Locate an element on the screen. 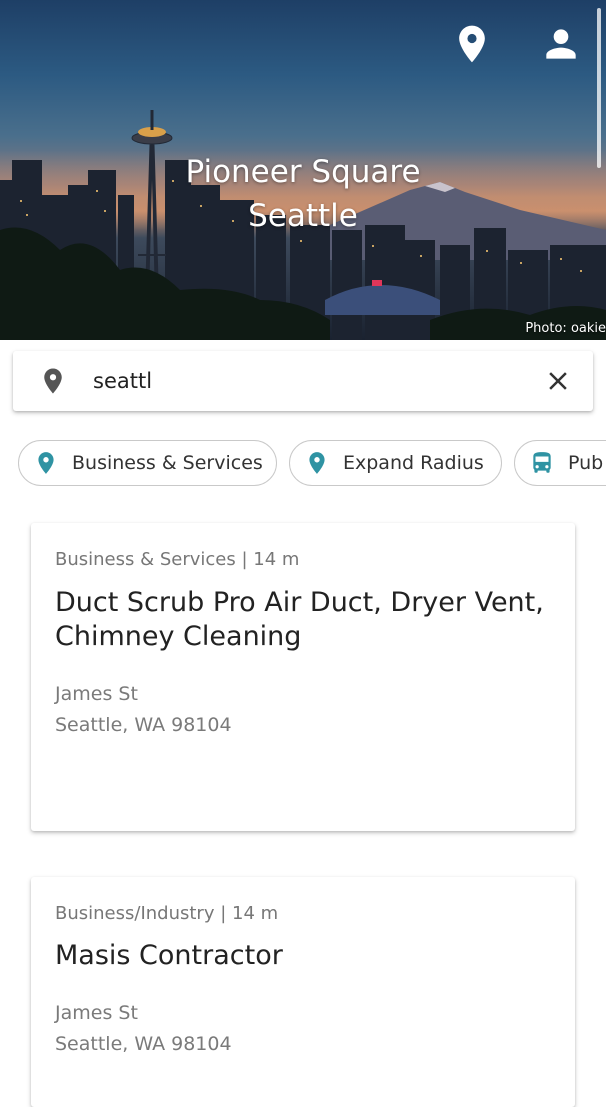  close-icon is located at coordinates (558, 381).